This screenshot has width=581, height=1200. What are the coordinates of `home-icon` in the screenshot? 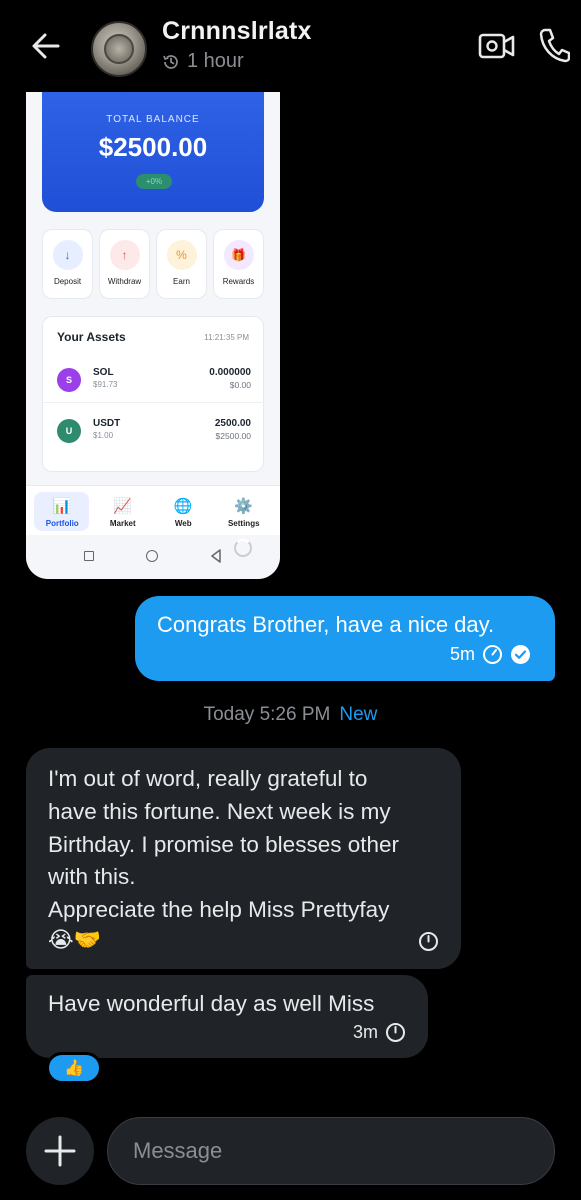 It's located at (152, 556).